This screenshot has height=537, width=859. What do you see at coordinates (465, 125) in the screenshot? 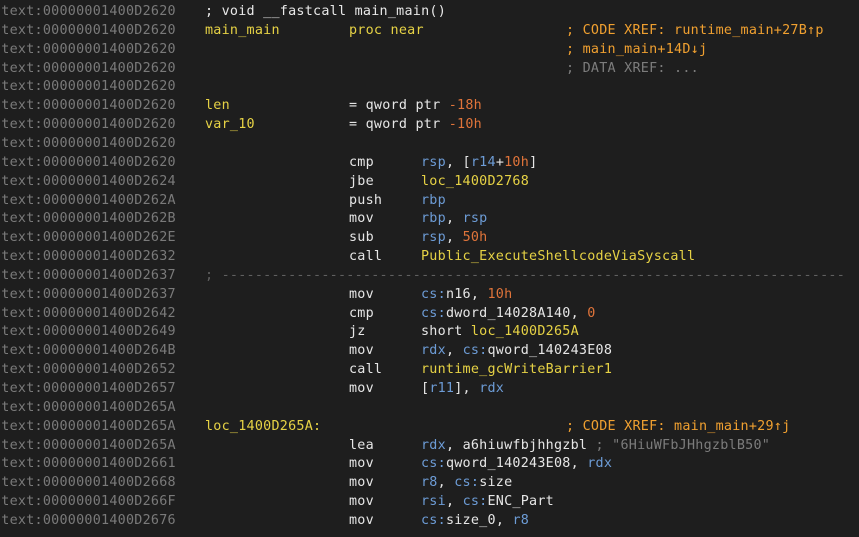
I see `immediate-value: -10h` at bounding box center [465, 125].